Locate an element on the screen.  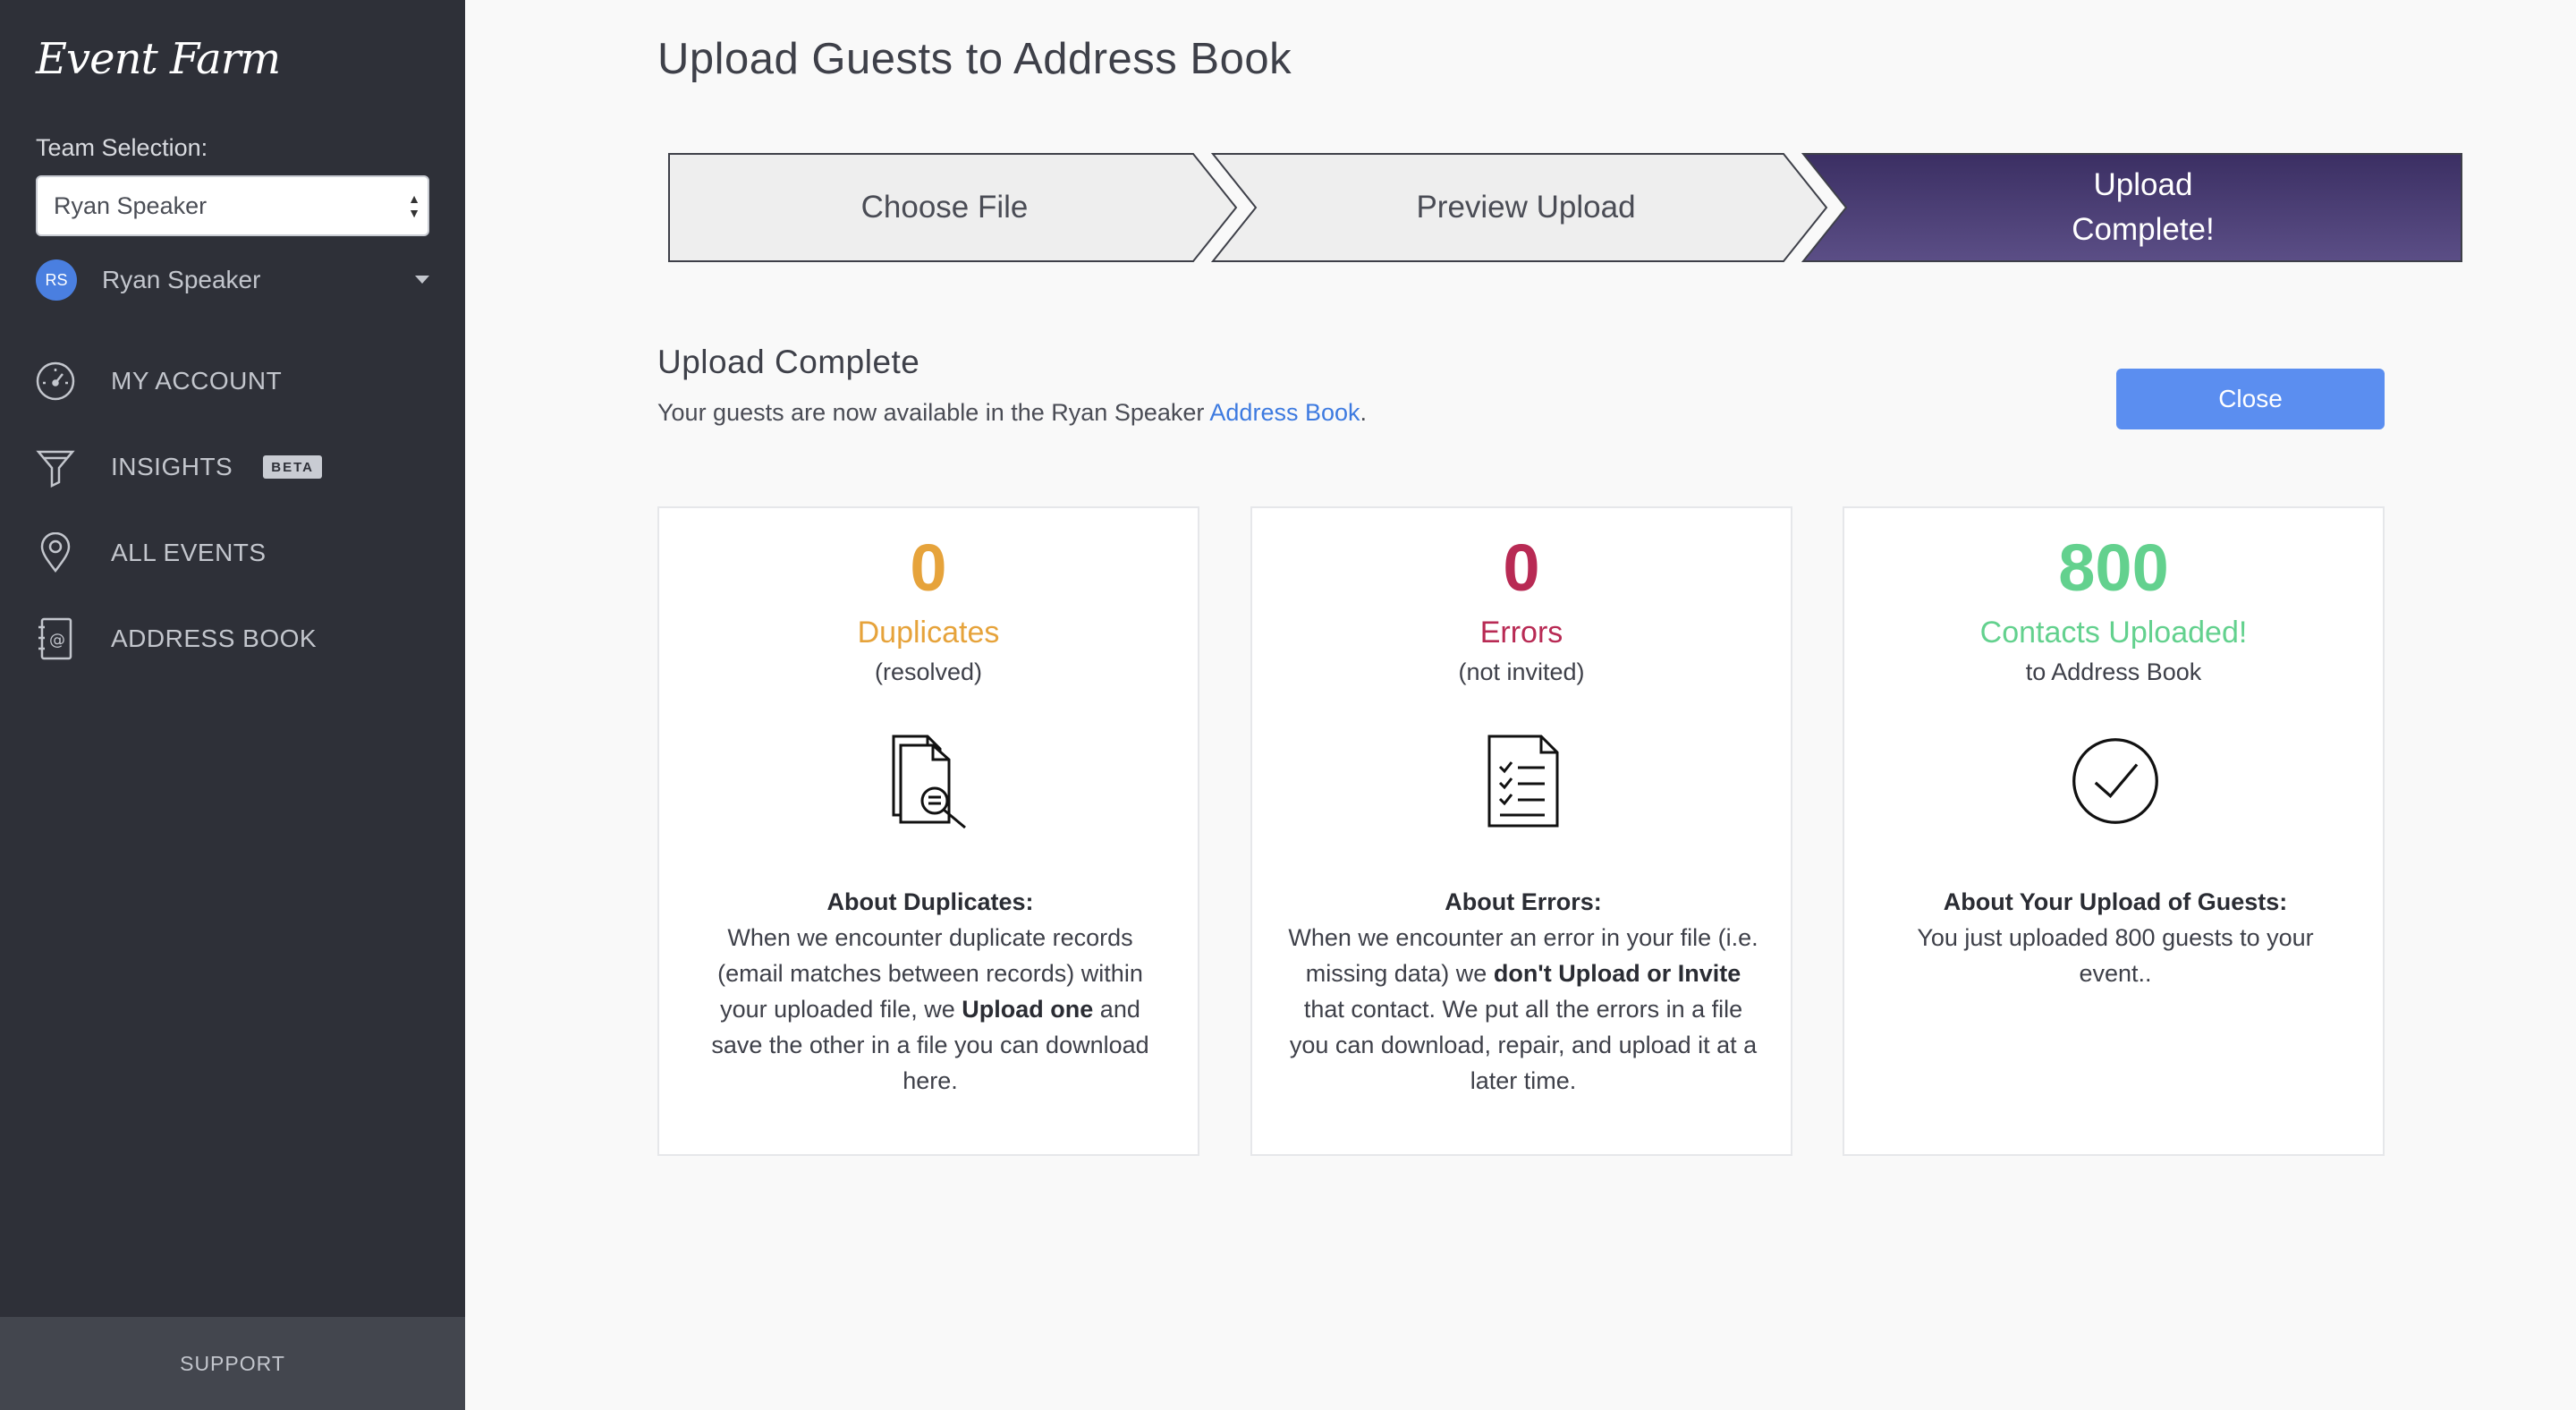
nav-label: INSIGHTS is located at coordinates (172, 467).